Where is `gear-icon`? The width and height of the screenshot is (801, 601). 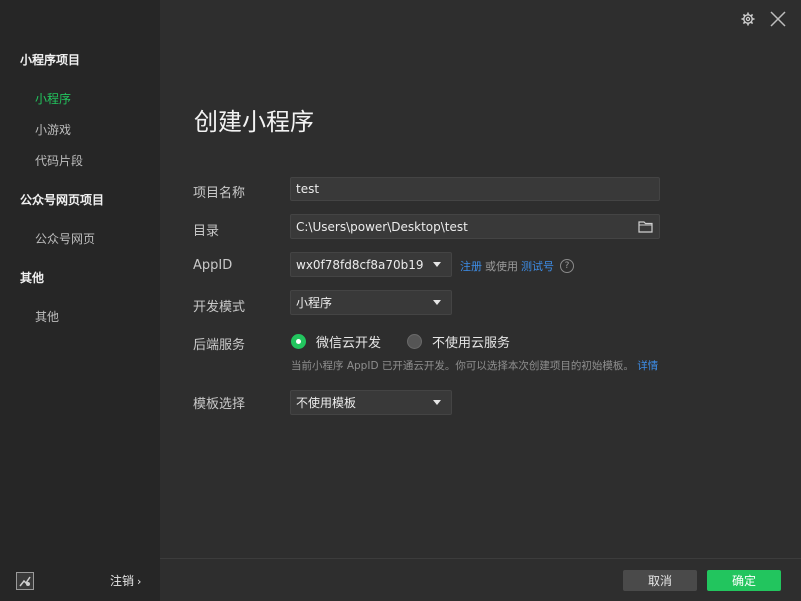 gear-icon is located at coordinates (748, 19).